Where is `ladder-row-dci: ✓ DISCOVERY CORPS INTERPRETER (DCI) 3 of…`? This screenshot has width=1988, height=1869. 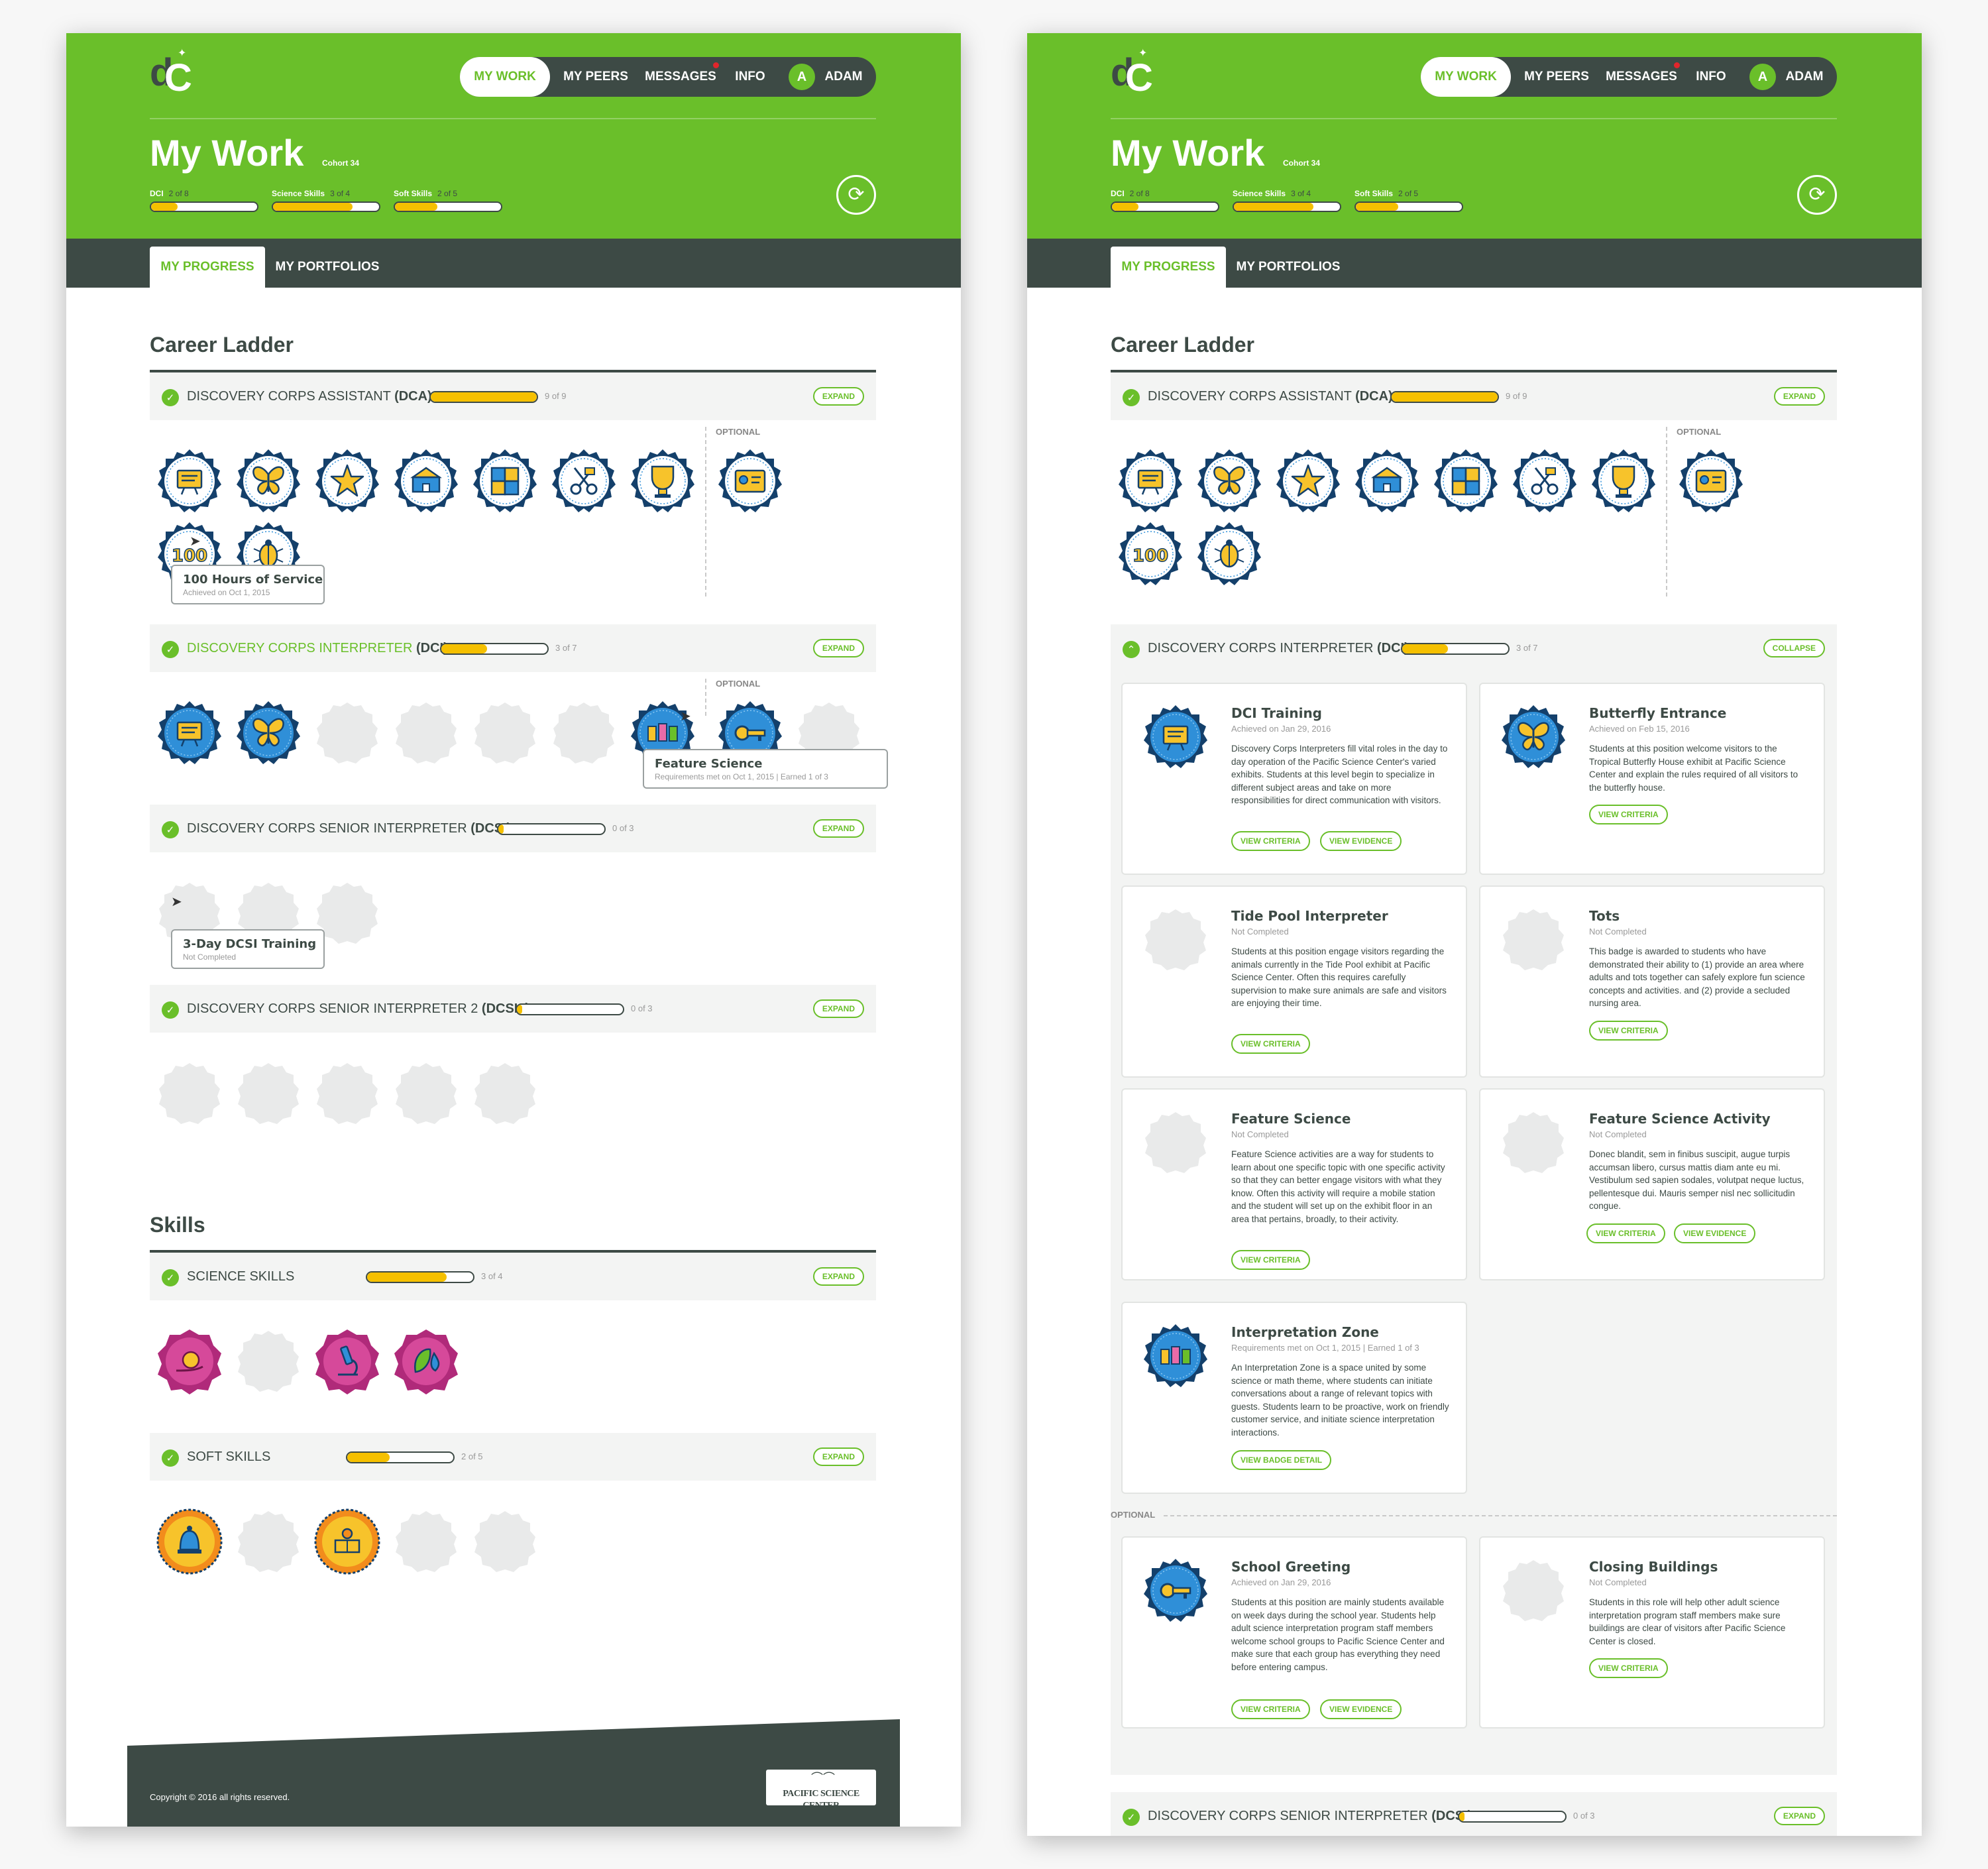 ladder-row-dci: ✓ DISCOVERY CORPS INTERPRETER (DCI) 3 of… is located at coordinates (513, 648).